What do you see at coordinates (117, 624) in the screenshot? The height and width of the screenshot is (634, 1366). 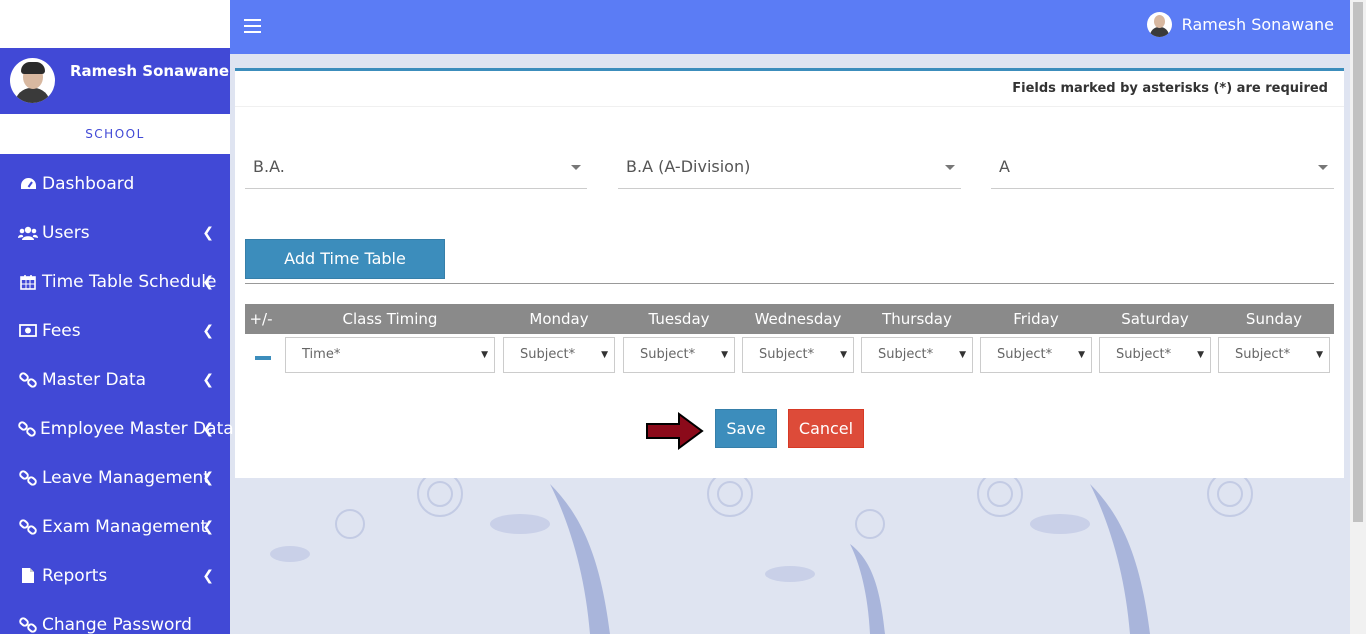 I see `sidebar-item-label: Change Password` at bounding box center [117, 624].